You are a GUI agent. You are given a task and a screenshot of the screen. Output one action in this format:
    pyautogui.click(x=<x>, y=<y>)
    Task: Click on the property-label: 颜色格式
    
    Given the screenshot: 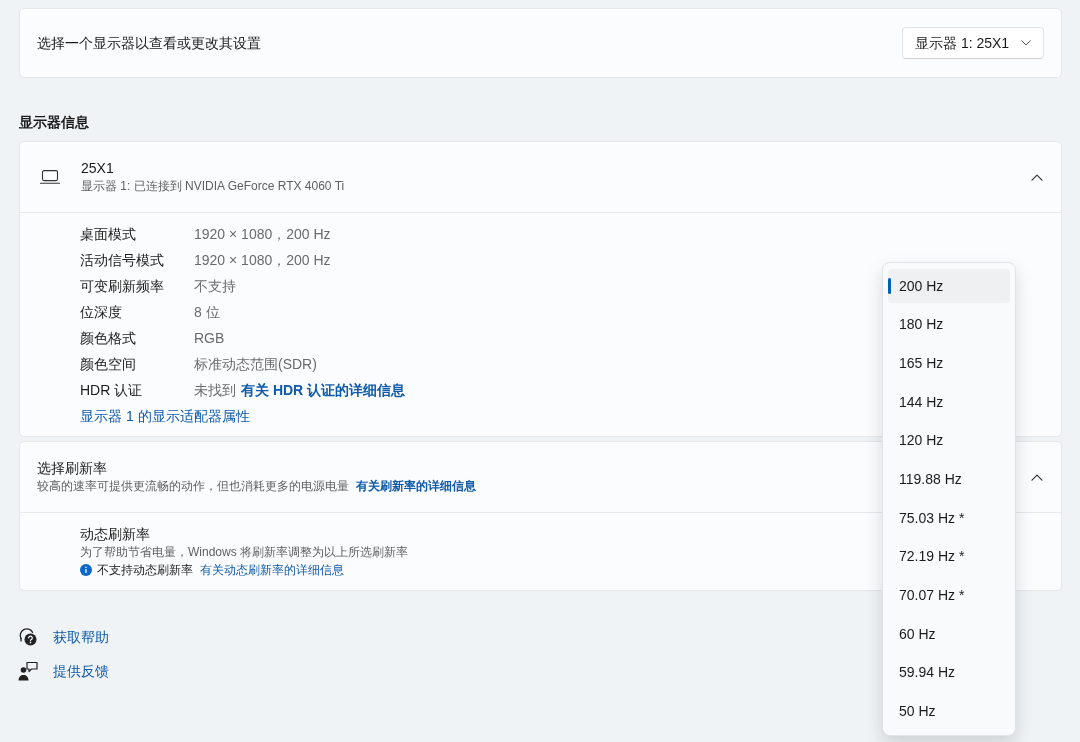 What is the action you would take?
    pyautogui.click(x=108, y=338)
    